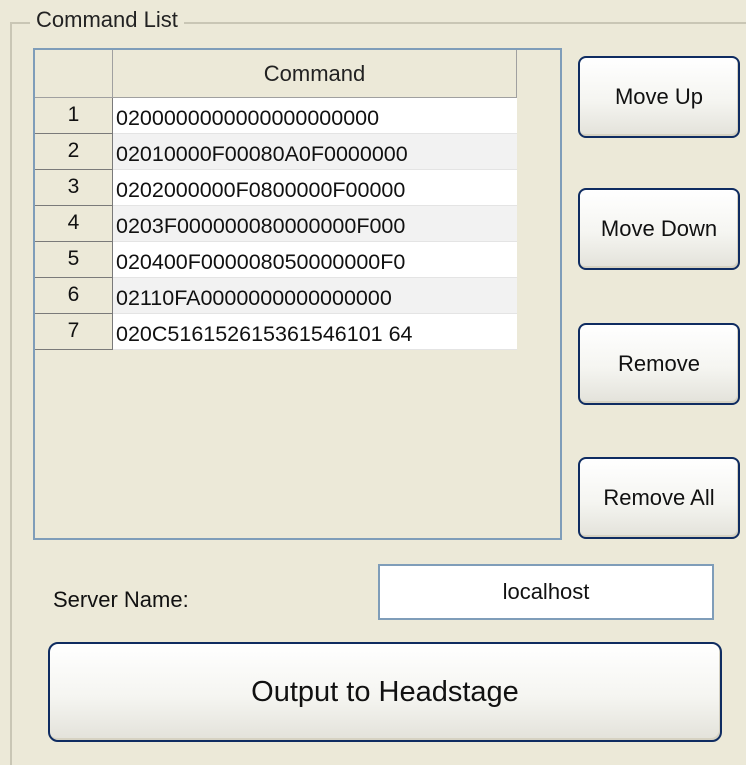 The image size is (746, 765). What do you see at coordinates (315, 116) in the screenshot?
I see `command-cell: 0200000000000000000000` at bounding box center [315, 116].